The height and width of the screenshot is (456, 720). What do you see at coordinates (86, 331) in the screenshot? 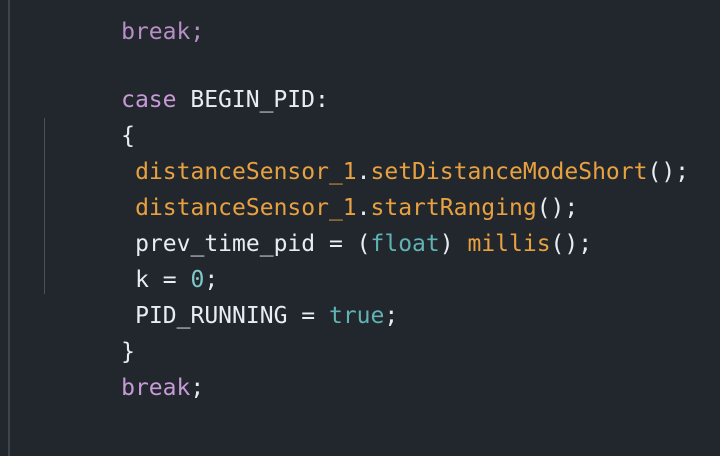
I see `code-line-close-brace: }` at bounding box center [86, 331].